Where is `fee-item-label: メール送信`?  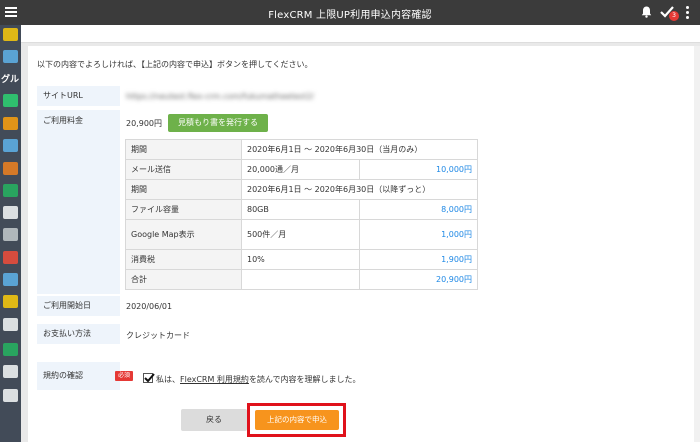 fee-item-label: メール送信 is located at coordinates (183, 169).